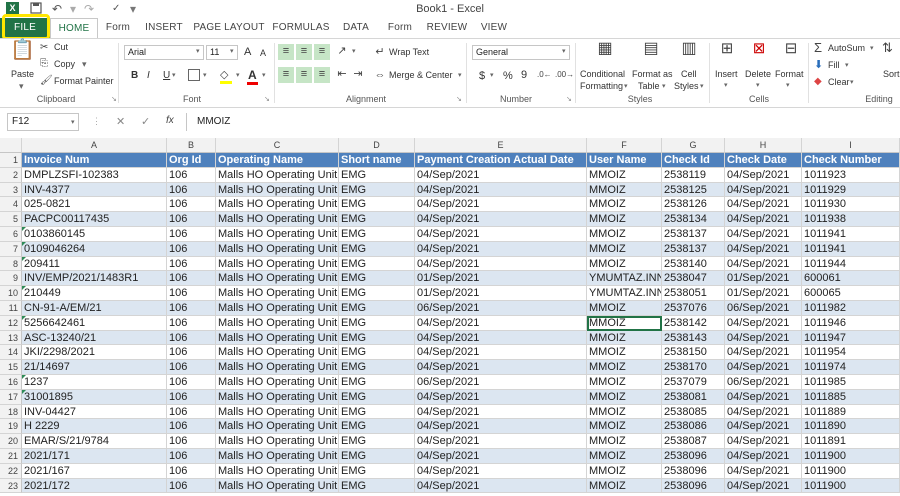 The image size is (900, 496). Describe the element at coordinates (624, 145) in the screenshot. I see `column-header-f: F` at that location.